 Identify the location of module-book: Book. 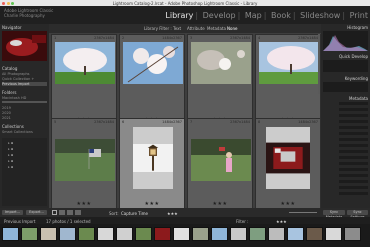
(281, 15).